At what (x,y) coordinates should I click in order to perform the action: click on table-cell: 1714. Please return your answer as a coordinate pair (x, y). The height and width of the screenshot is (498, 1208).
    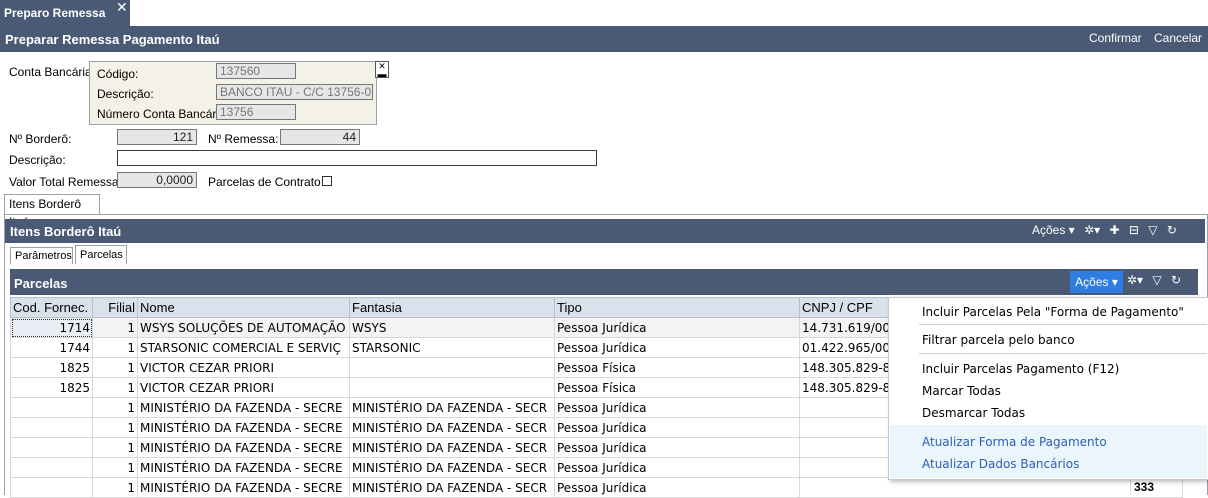
    Looking at the image, I should click on (51, 327).